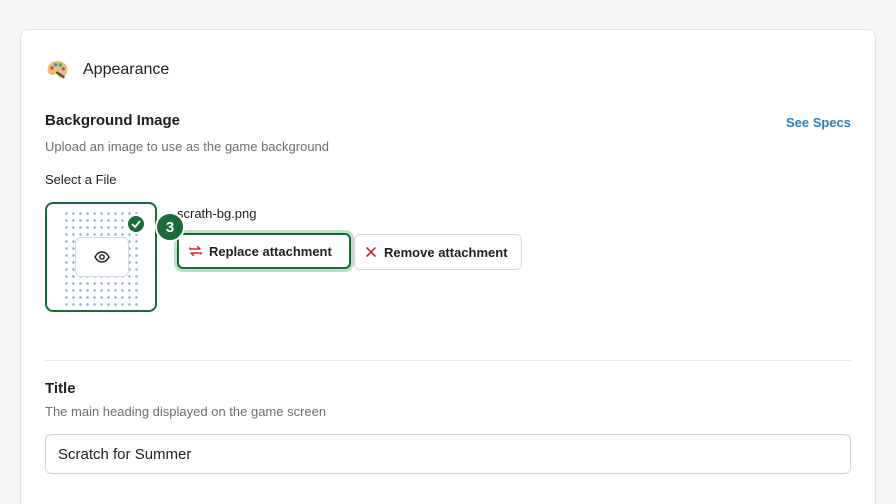 The height and width of the screenshot is (504, 896). What do you see at coordinates (170, 227) in the screenshot?
I see `step-number-badge: 3` at bounding box center [170, 227].